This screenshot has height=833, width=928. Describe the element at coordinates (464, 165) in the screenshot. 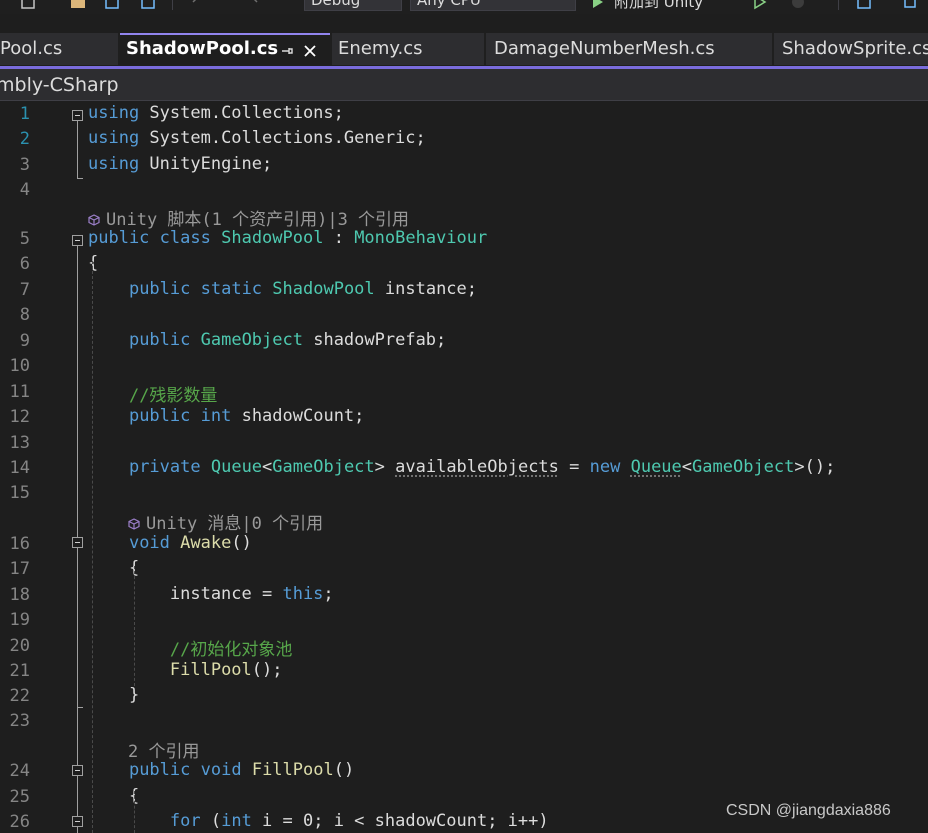

I see `code-line: 3 using UnityEngine;` at that location.